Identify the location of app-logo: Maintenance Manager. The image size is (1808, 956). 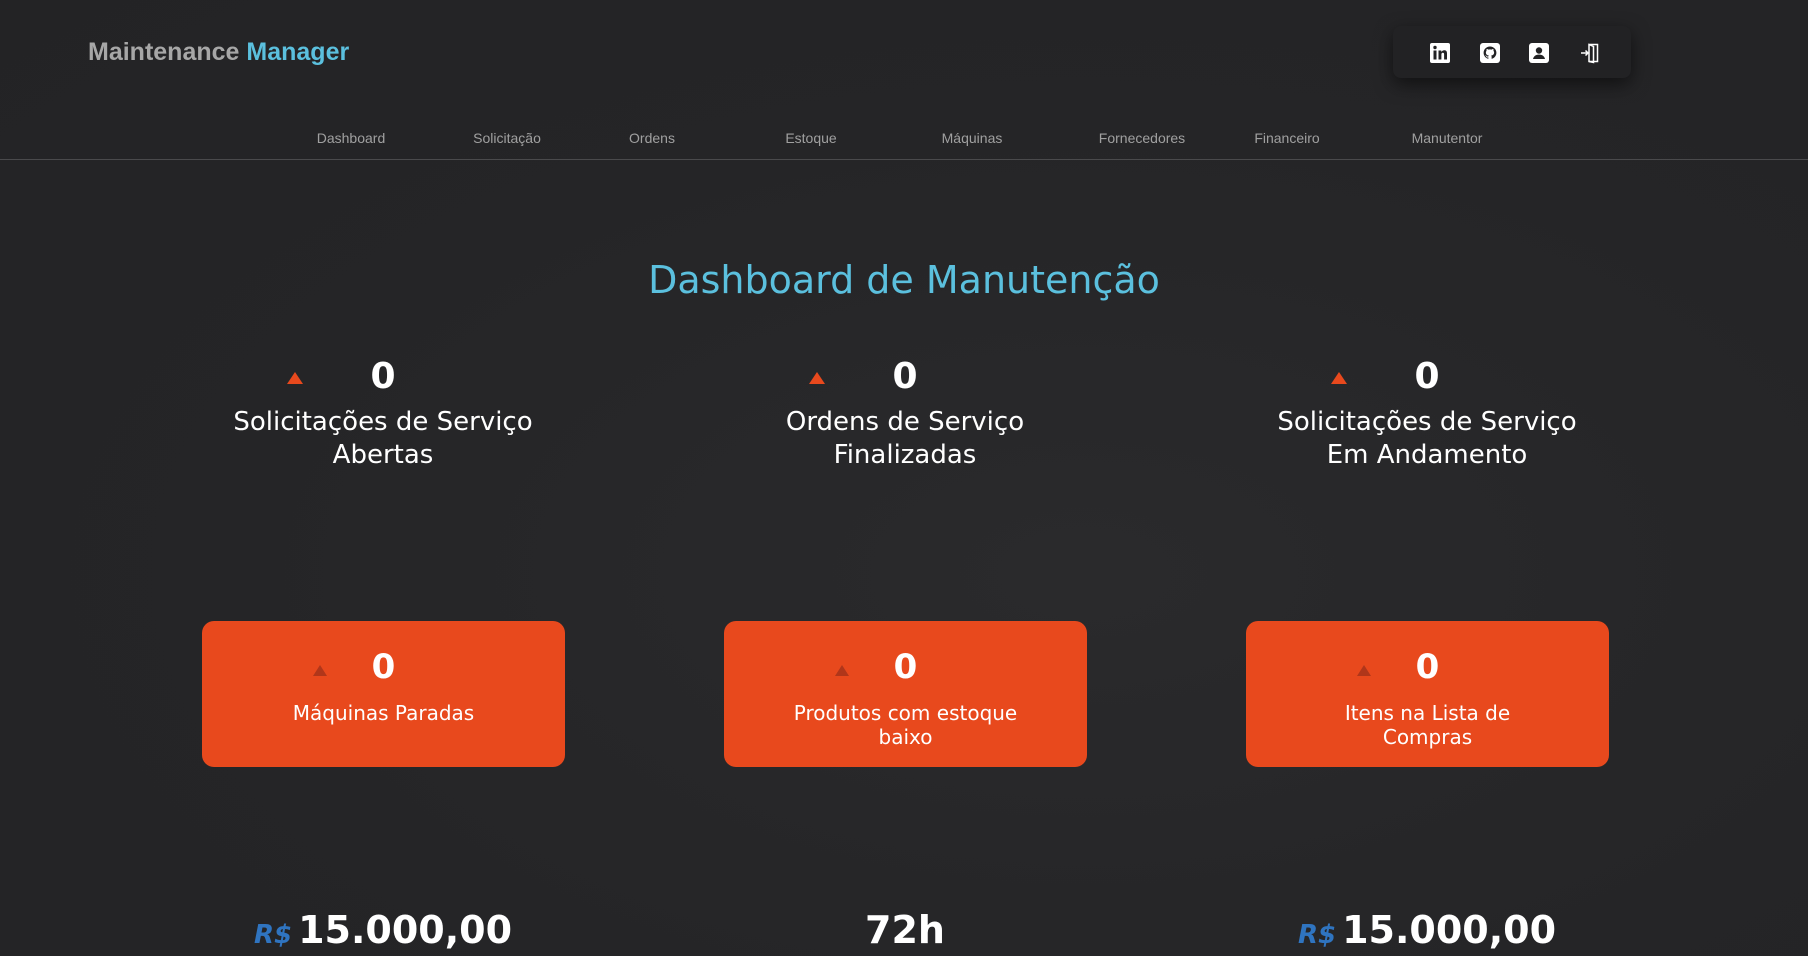
(218, 52).